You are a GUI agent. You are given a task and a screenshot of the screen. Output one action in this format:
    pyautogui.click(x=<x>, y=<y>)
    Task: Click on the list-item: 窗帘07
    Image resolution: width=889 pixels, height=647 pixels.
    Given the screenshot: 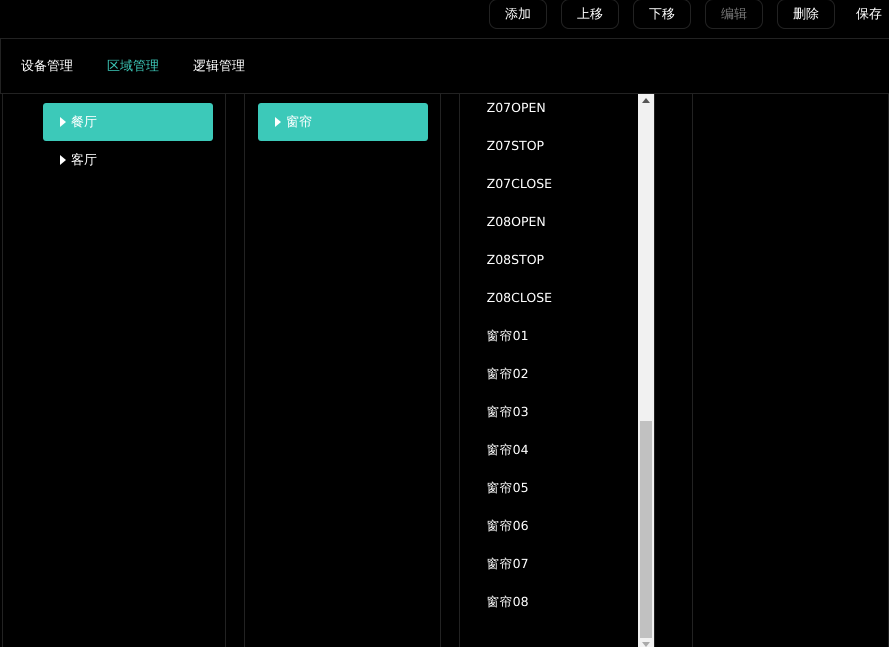 What is the action you would take?
    pyautogui.click(x=562, y=569)
    